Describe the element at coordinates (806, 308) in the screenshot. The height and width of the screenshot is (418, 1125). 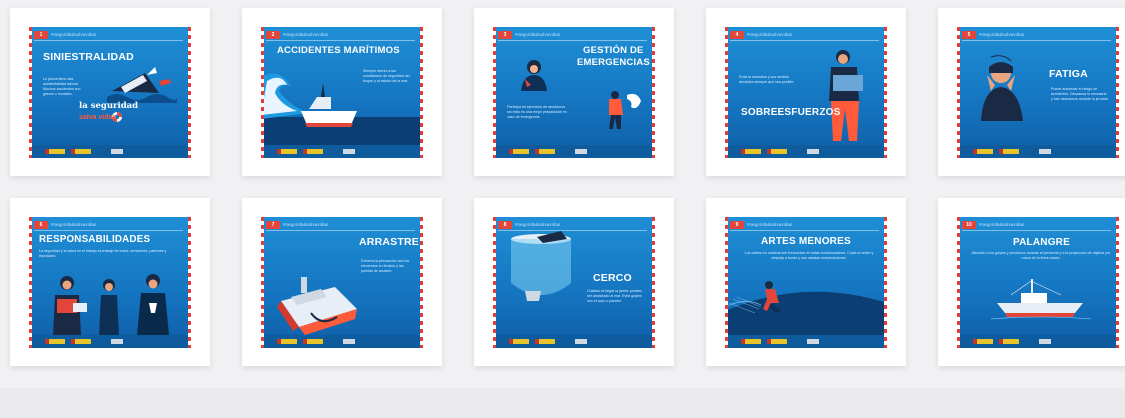
I see `fisherman-deck-illustration` at that location.